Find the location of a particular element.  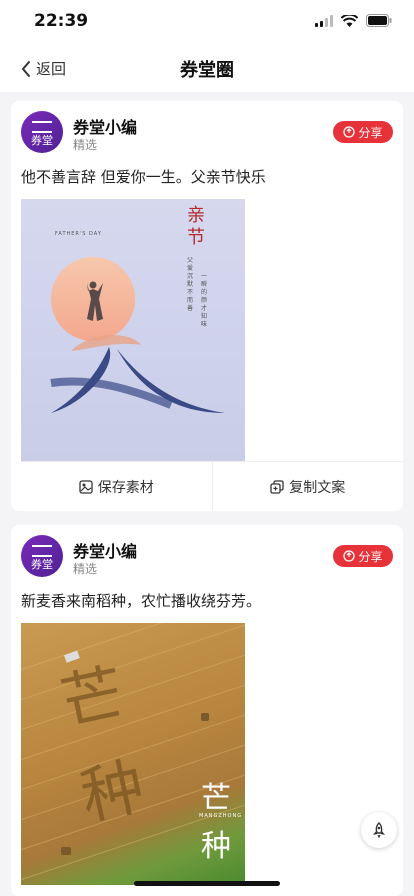

save-material-button: 保存素材 is located at coordinates (116, 486).